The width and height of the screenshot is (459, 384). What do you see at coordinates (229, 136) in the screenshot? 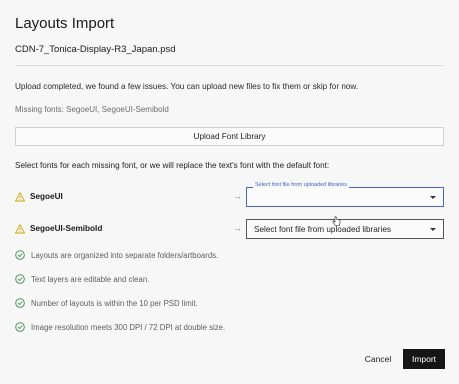
I see `upload-font-library-button: Upload Font Library` at bounding box center [229, 136].